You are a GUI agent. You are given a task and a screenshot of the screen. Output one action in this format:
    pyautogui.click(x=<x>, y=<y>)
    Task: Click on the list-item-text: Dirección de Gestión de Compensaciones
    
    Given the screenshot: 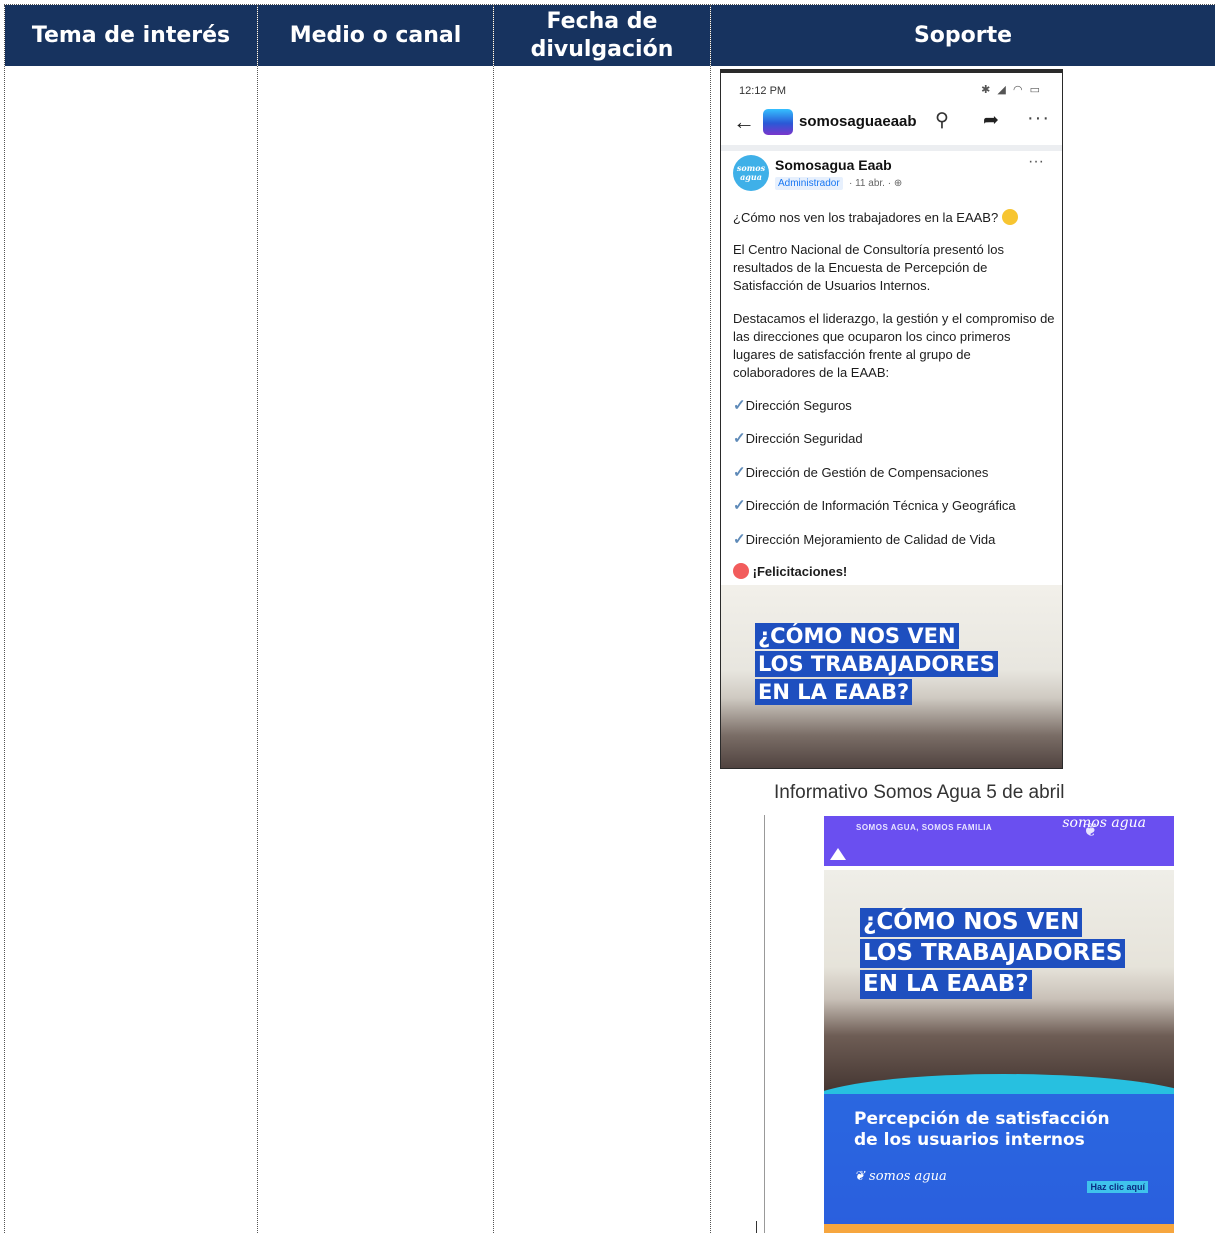 What is the action you would take?
    pyautogui.click(x=867, y=472)
    